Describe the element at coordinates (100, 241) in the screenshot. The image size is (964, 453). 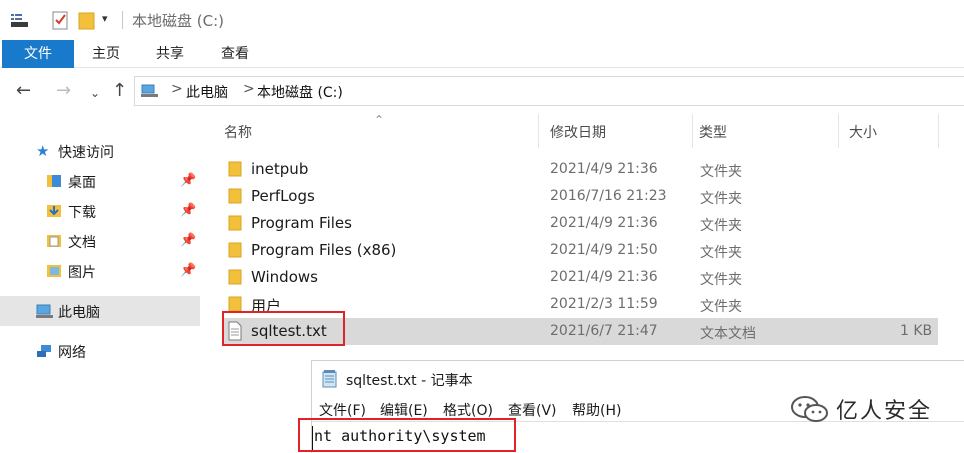
I see `sidebar-item-documents: 文档 📌` at that location.